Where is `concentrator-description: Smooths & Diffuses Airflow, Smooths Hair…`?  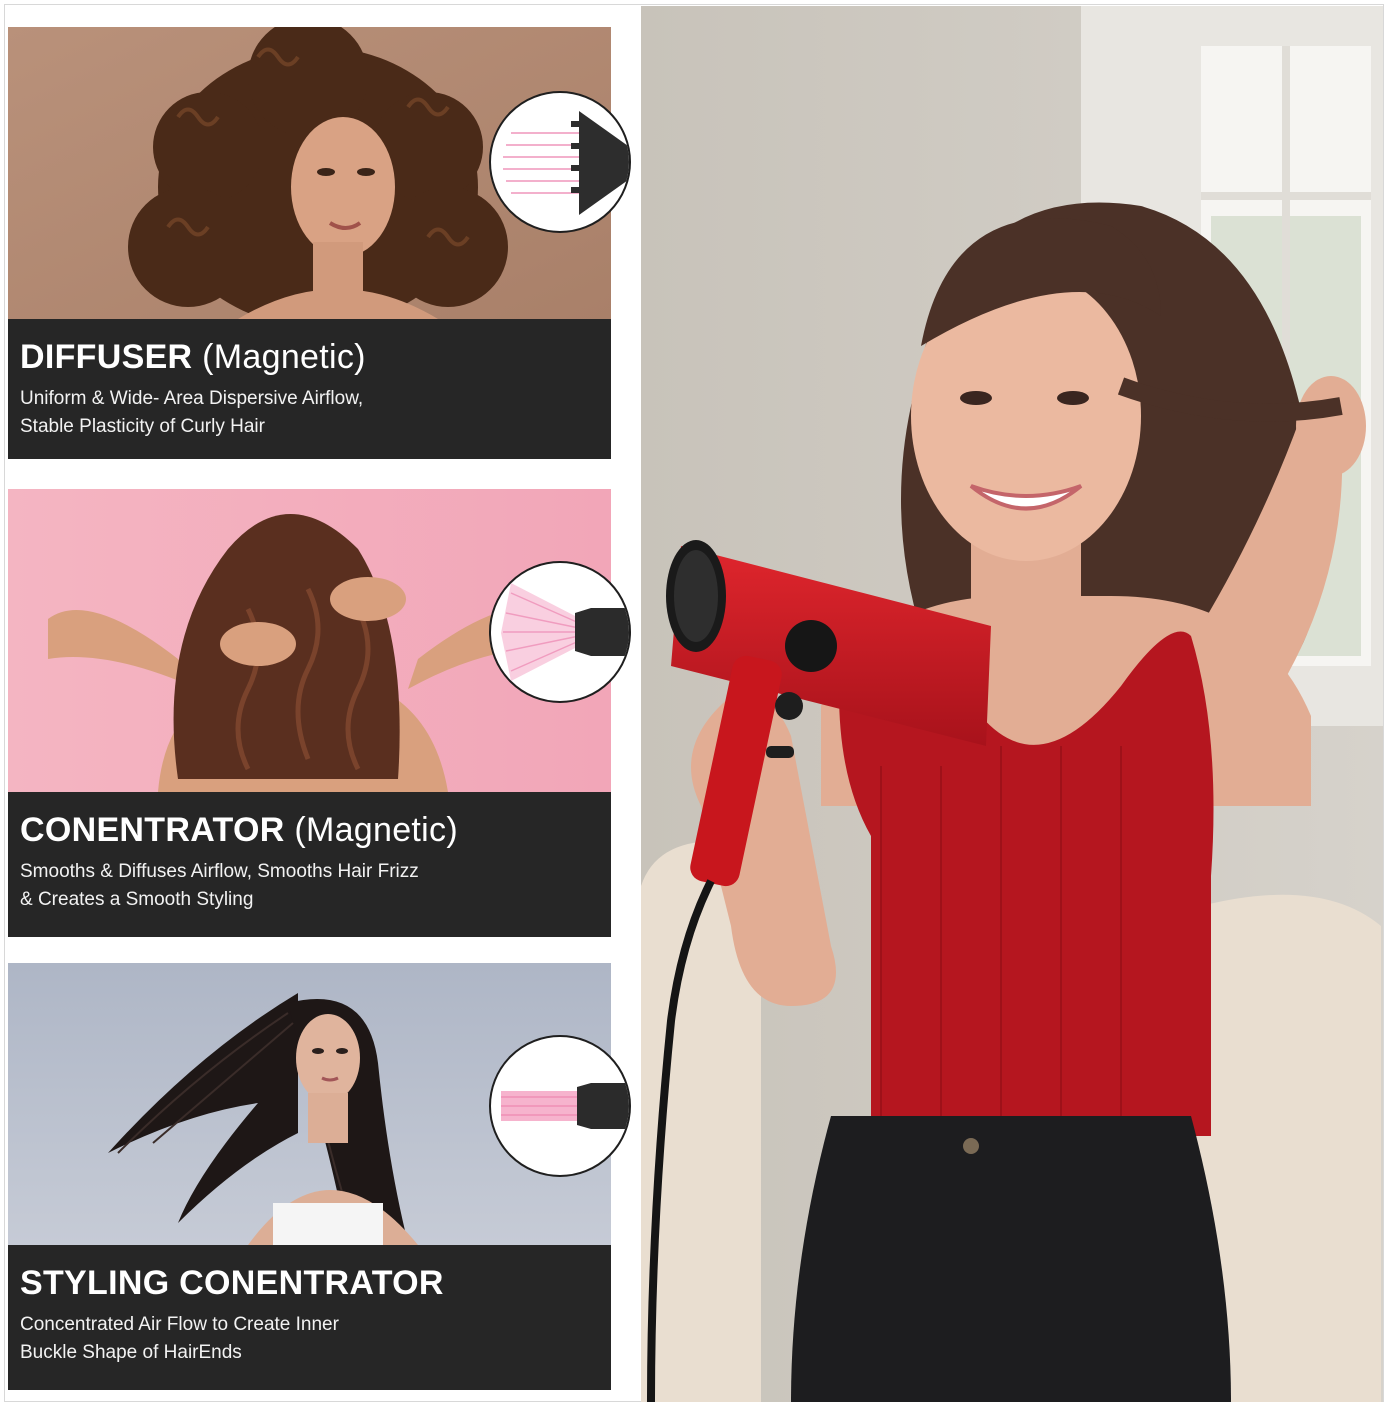
concentrator-description: Smooths & Diffuses Airflow, Smooths Hair… is located at coordinates (219, 885).